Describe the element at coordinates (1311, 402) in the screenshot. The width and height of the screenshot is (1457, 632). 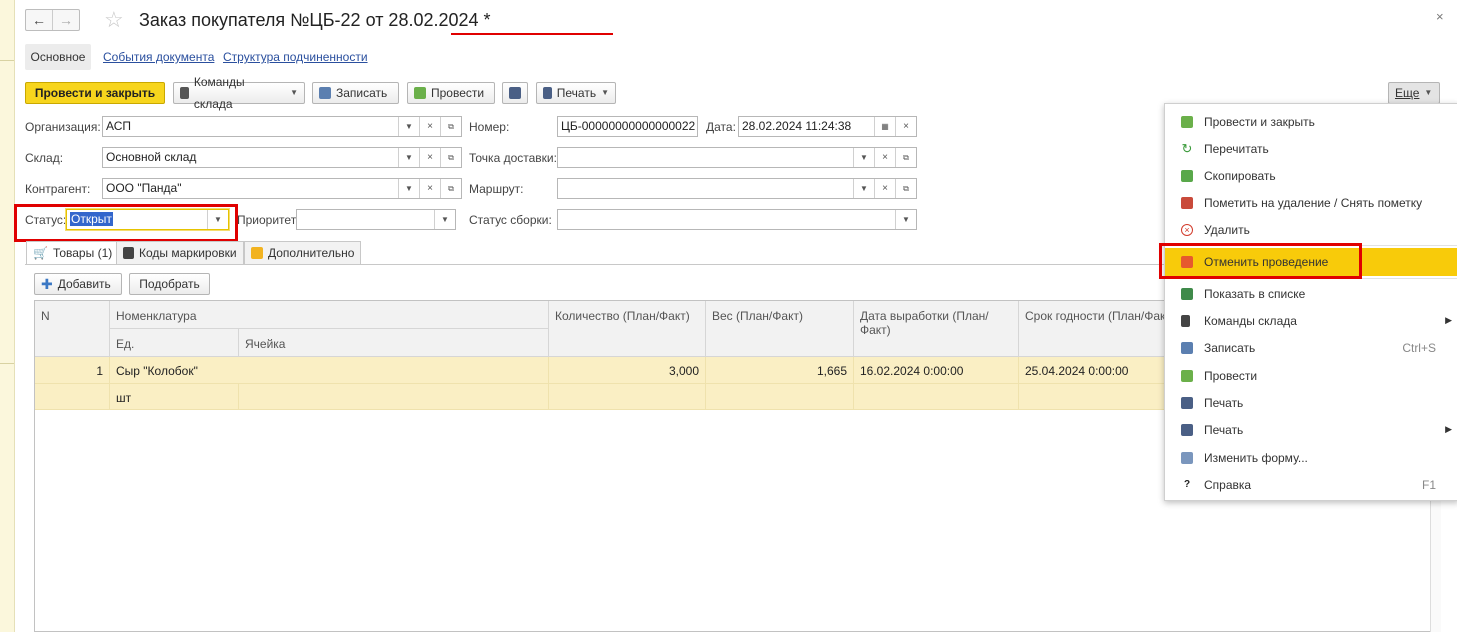
I see `menu-item-print: Печать` at that location.